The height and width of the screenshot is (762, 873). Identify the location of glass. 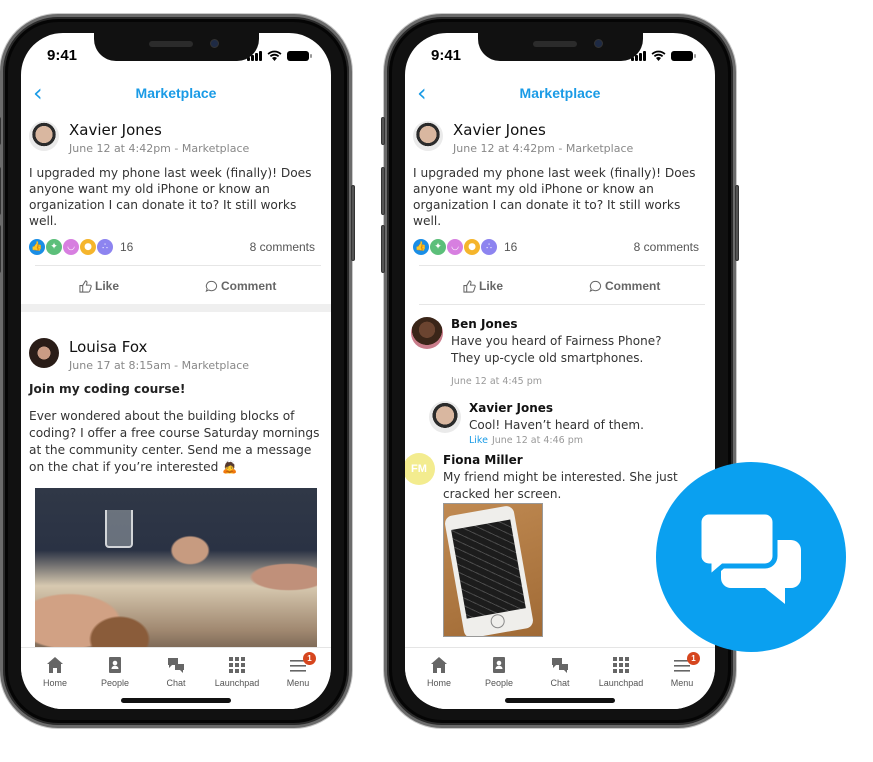
(119, 529).